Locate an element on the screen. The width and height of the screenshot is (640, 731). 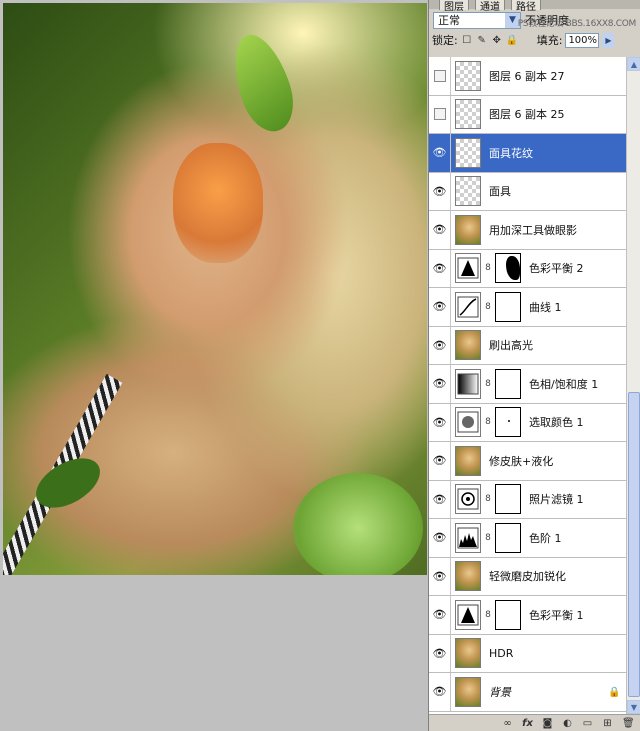
layer-row: 👁 面具 is located at coordinates (527, 191).